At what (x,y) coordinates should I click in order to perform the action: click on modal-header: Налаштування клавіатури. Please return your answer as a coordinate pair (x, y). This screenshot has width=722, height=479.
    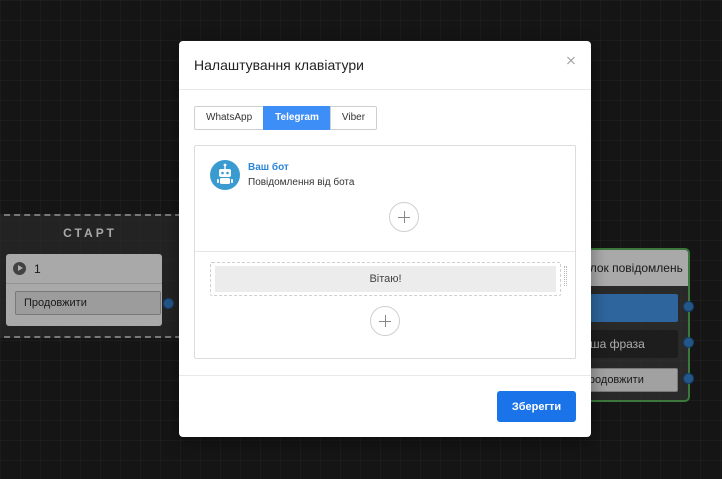
    Looking at the image, I should click on (385, 65).